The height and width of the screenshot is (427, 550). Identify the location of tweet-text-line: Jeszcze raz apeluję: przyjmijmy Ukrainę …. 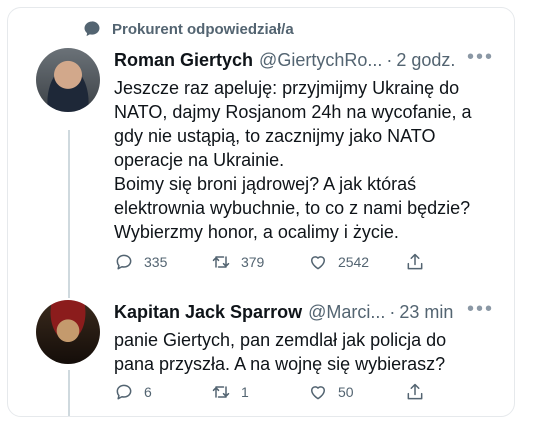
(287, 88).